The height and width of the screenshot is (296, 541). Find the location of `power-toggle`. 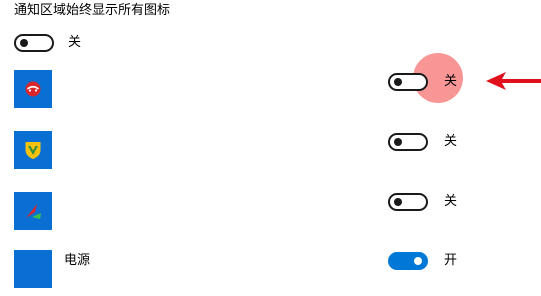

power-toggle is located at coordinates (408, 261).